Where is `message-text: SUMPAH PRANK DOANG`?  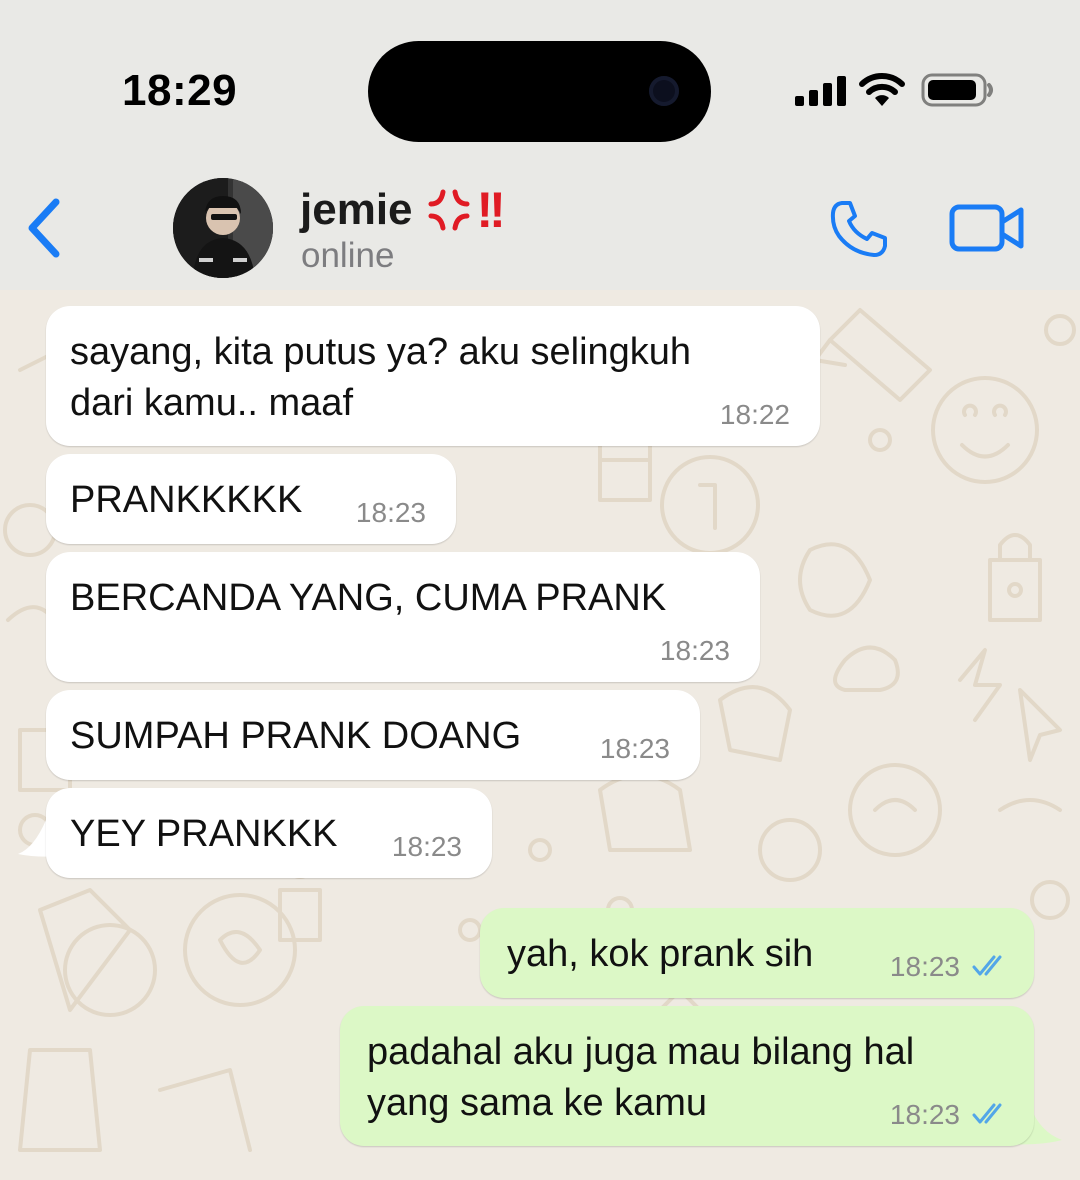 message-text: SUMPAH PRANK DOANG is located at coordinates (296, 736).